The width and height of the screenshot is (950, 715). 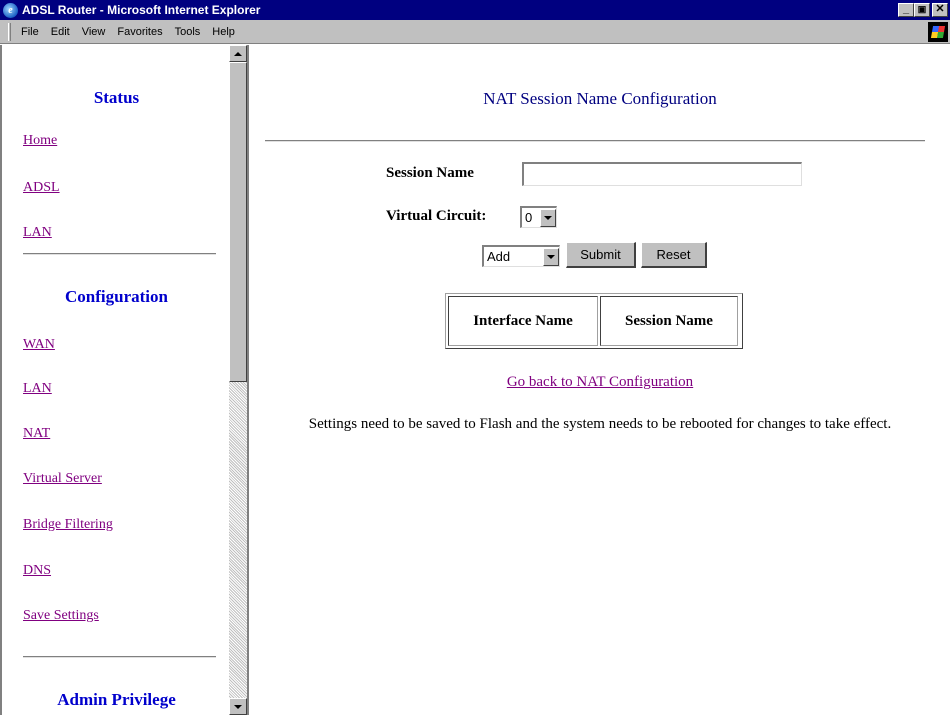 I want to click on submit-button: Submit, so click(x=601, y=255).